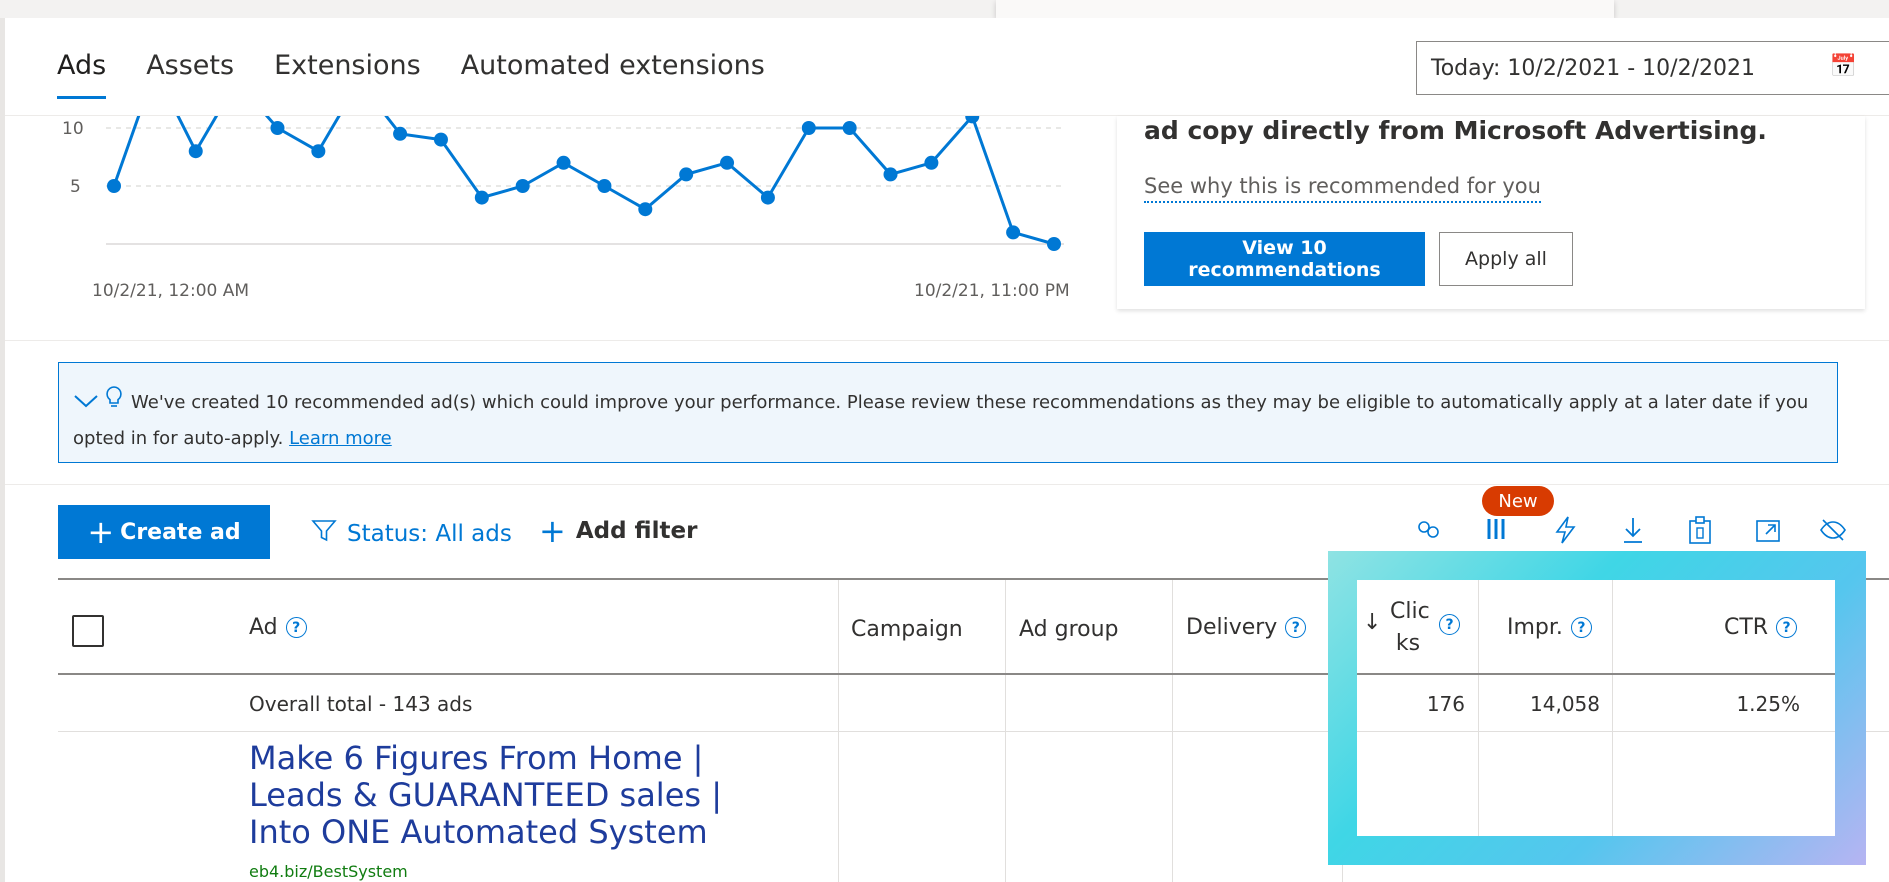 Image resolution: width=1889 pixels, height=882 pixels. I want to click on header-ad-group-label: Ad group, so click(1069, 629).